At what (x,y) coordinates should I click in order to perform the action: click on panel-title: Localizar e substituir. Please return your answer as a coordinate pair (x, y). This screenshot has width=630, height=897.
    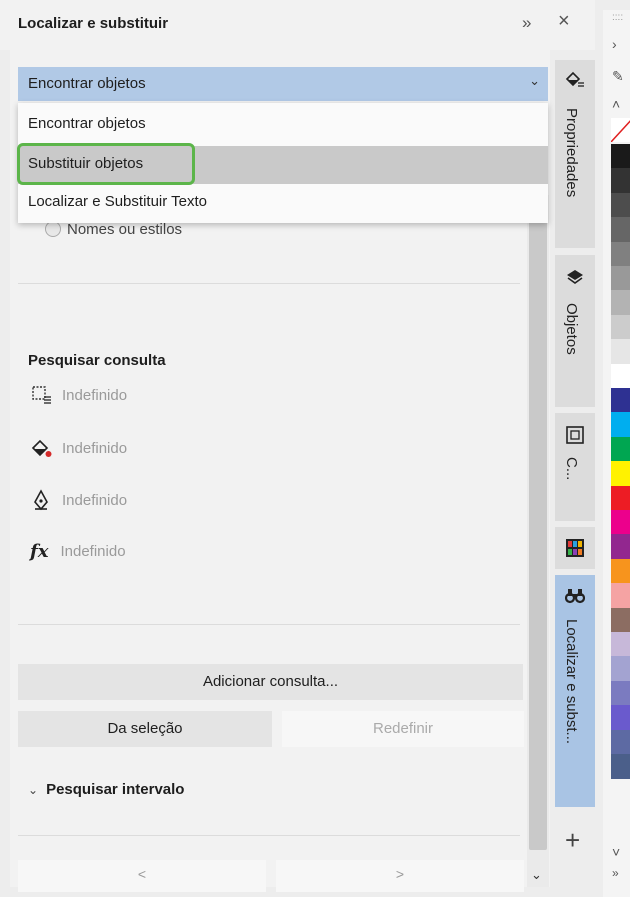
    Looking at the image, I should click on (93, 23).